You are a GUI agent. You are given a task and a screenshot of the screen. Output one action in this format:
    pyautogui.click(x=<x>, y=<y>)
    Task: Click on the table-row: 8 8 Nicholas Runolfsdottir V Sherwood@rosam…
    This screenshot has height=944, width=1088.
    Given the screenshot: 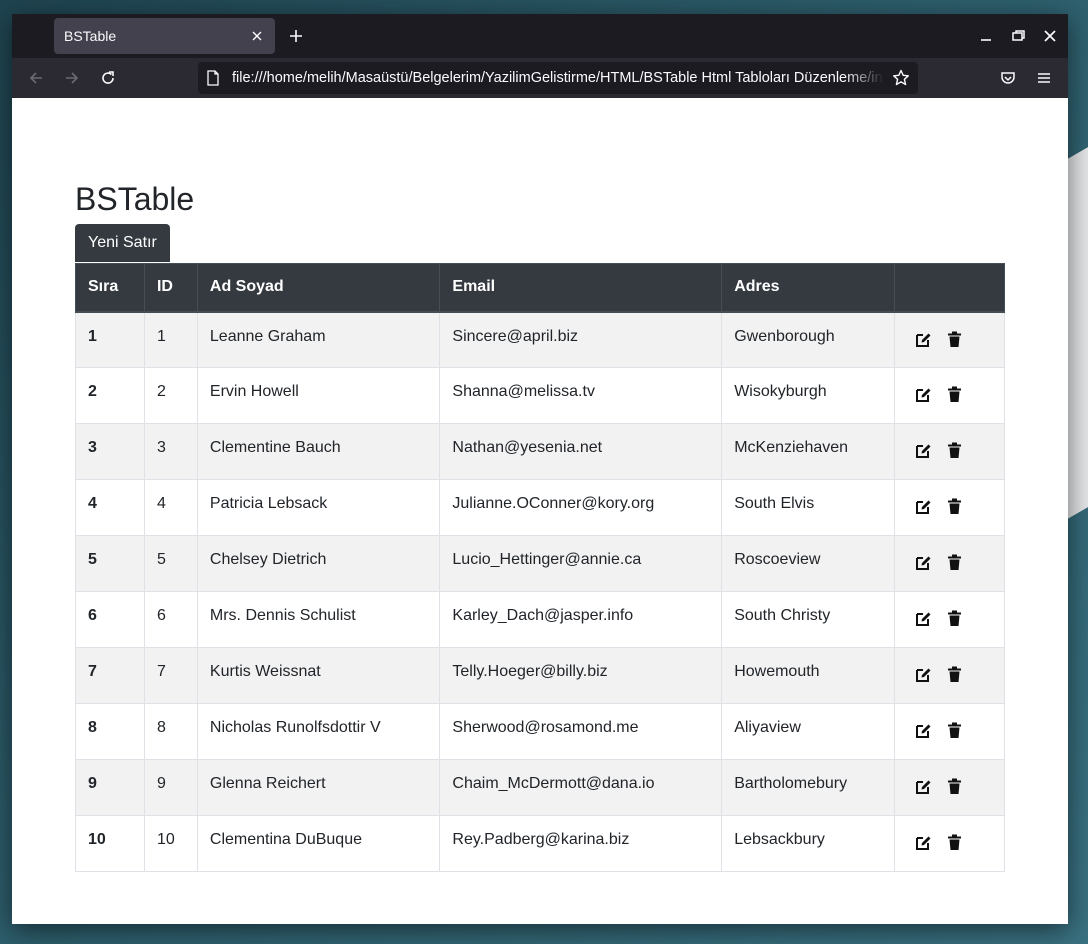 What is the action you would take?
    pyautogui.click(x=540, y=731)
    